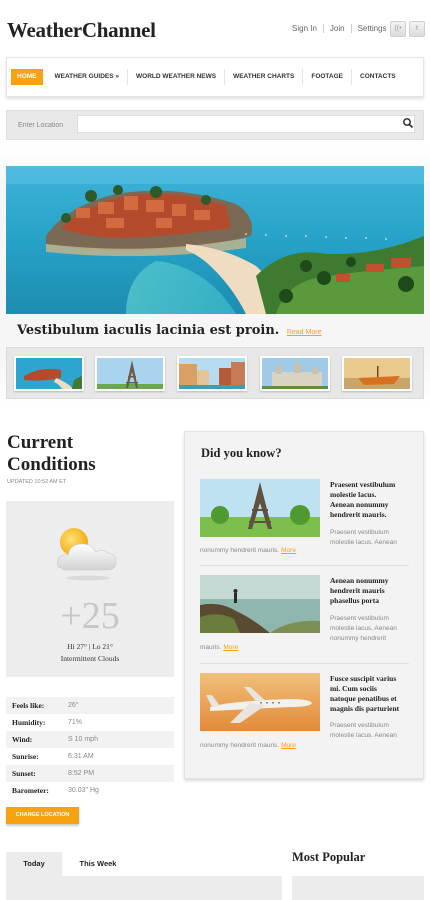 The height and width of the screenshot is (900, 430). Describe the element at coordinates (130, 373) in the screenshot. I see `eiffel-tower-thumb` at that location.